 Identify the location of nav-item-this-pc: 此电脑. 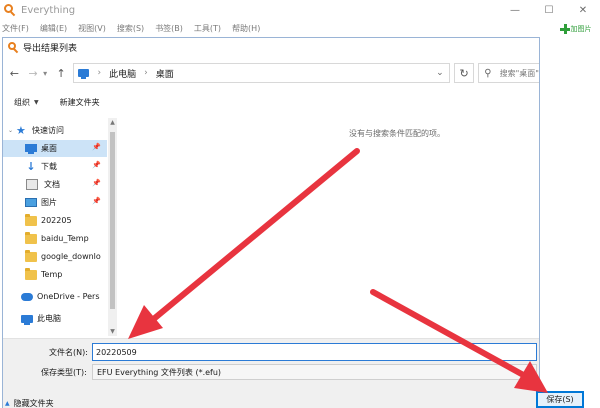
(55, 318).